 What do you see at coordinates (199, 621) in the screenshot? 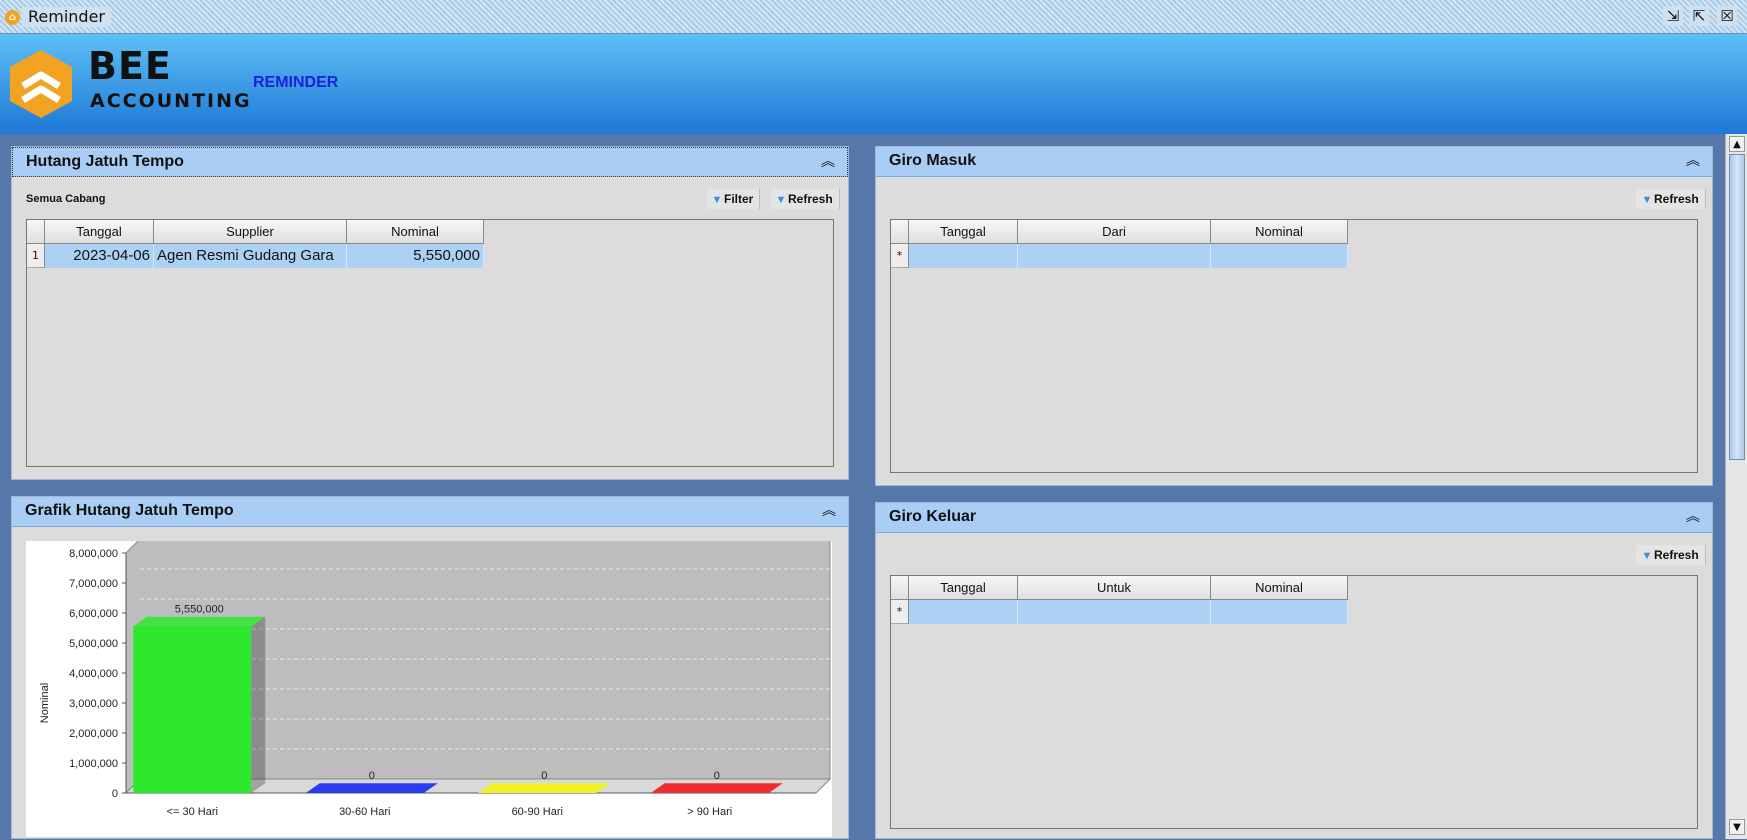
I see `bar-top` at bounding box center [199, 621].